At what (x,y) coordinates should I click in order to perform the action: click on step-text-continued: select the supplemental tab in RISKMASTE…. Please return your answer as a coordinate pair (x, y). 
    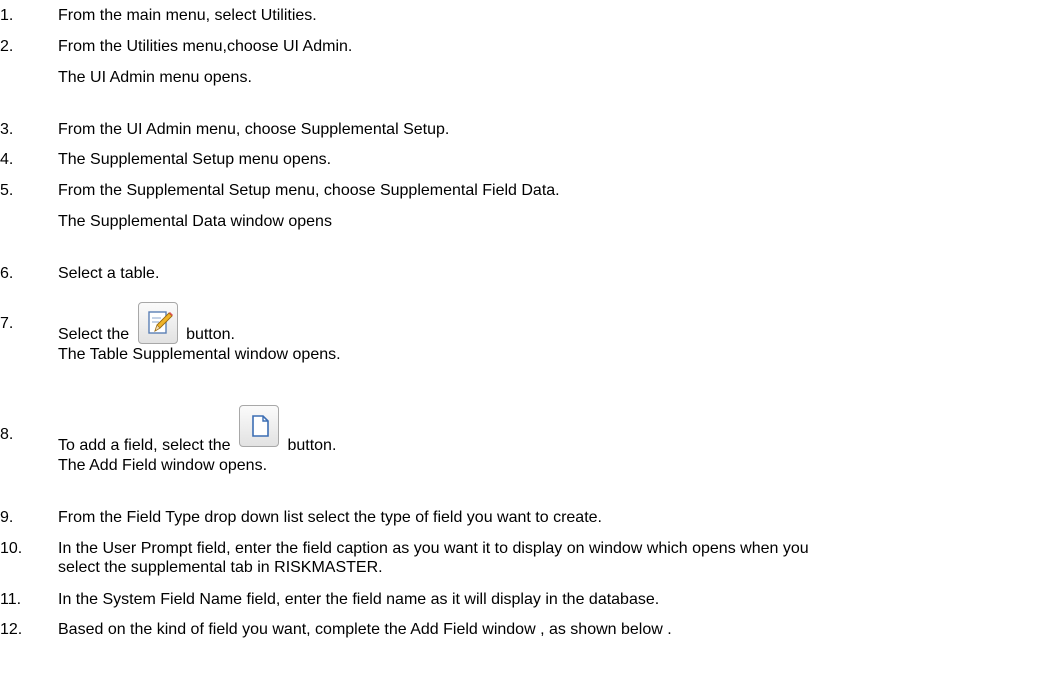
    Looking at the image, I should click on (220, 567).